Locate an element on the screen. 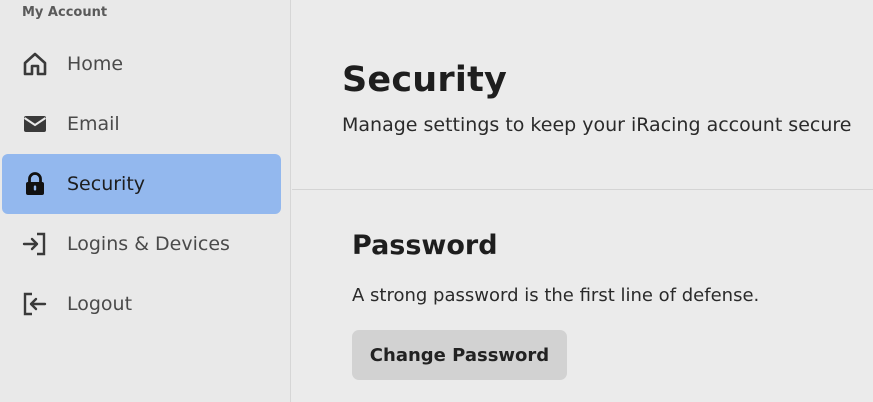 This screenshot has height=402, width=873. sidebar-item-label: Home is located at coordinates (95, 64).